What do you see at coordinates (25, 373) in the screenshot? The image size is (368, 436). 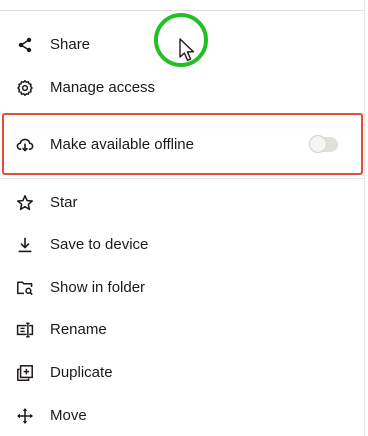 I see `duplicate-icon` at bounding box center [25, 373].